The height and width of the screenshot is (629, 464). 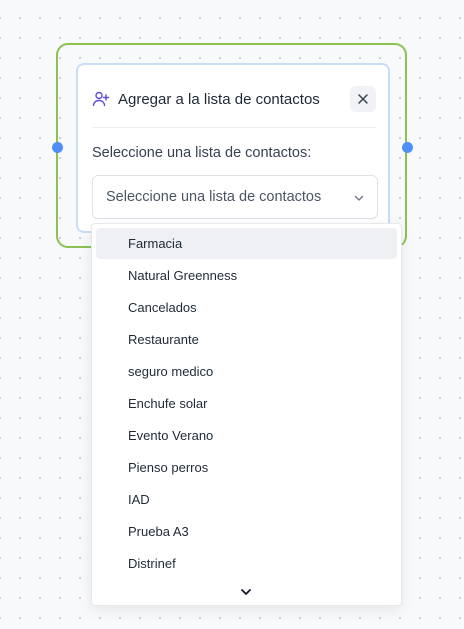 What do you see at coordinates (407, 147) in the screenshot?
I see `node-output-handle` at bounding box center [407, 147].